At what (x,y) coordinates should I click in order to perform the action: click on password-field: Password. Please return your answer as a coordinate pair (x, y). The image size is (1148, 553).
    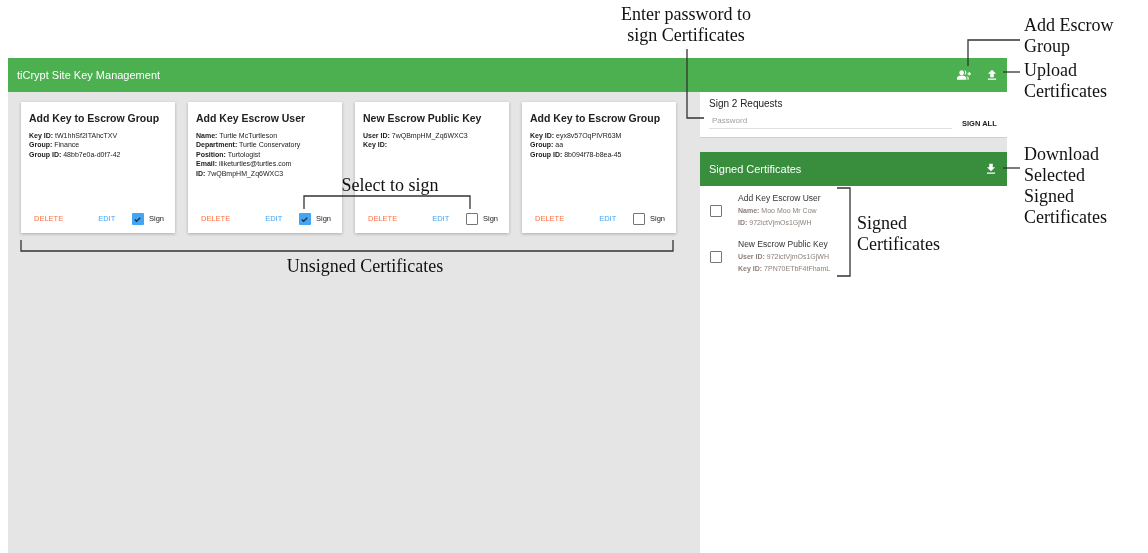
    Looking at the image, I should click on (830, 122).